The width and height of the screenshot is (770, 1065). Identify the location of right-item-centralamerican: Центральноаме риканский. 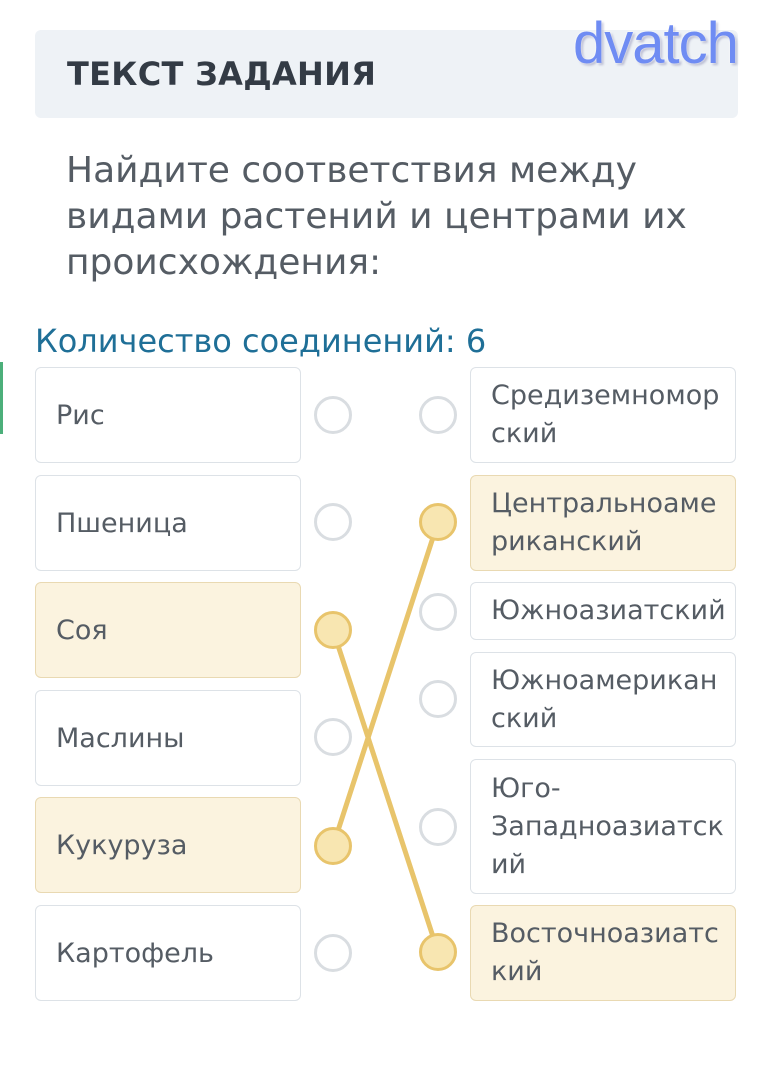
(603, 523).